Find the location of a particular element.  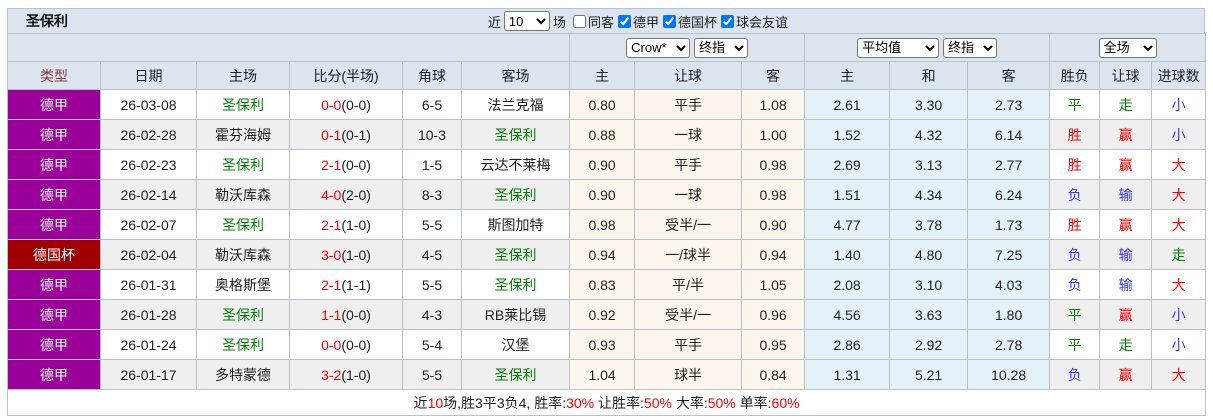

avg-draw-cell: 3.78 is located at coordinates (929, 224).